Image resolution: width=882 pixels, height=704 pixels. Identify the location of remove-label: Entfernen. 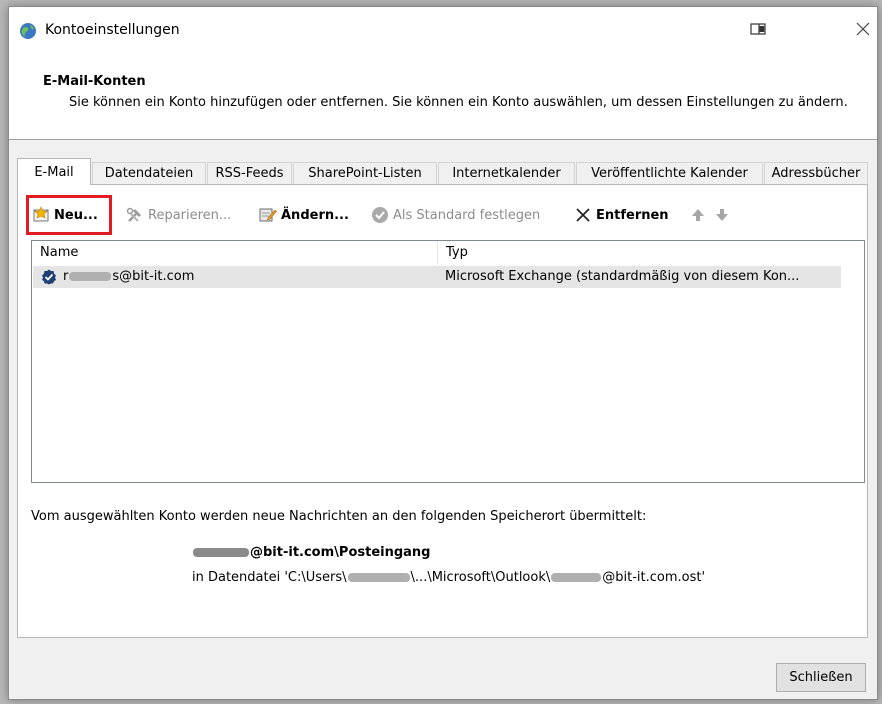
(632, 215).